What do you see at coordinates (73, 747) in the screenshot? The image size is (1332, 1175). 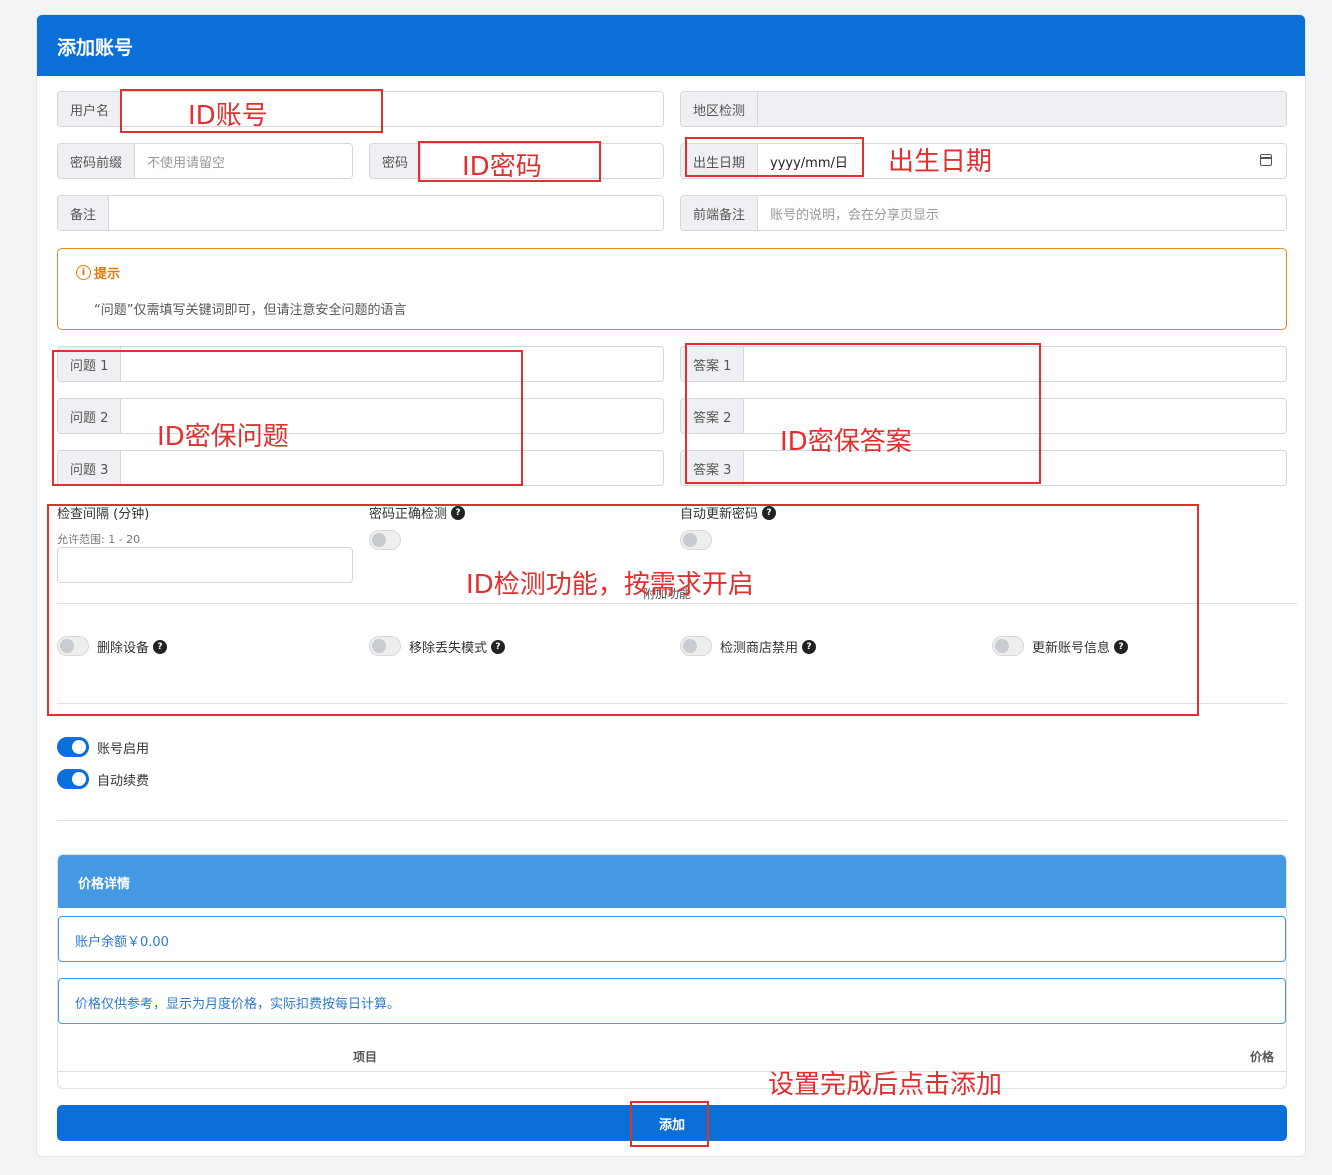 I see `account-enabled-toggle` at bounding box center [73, 747].